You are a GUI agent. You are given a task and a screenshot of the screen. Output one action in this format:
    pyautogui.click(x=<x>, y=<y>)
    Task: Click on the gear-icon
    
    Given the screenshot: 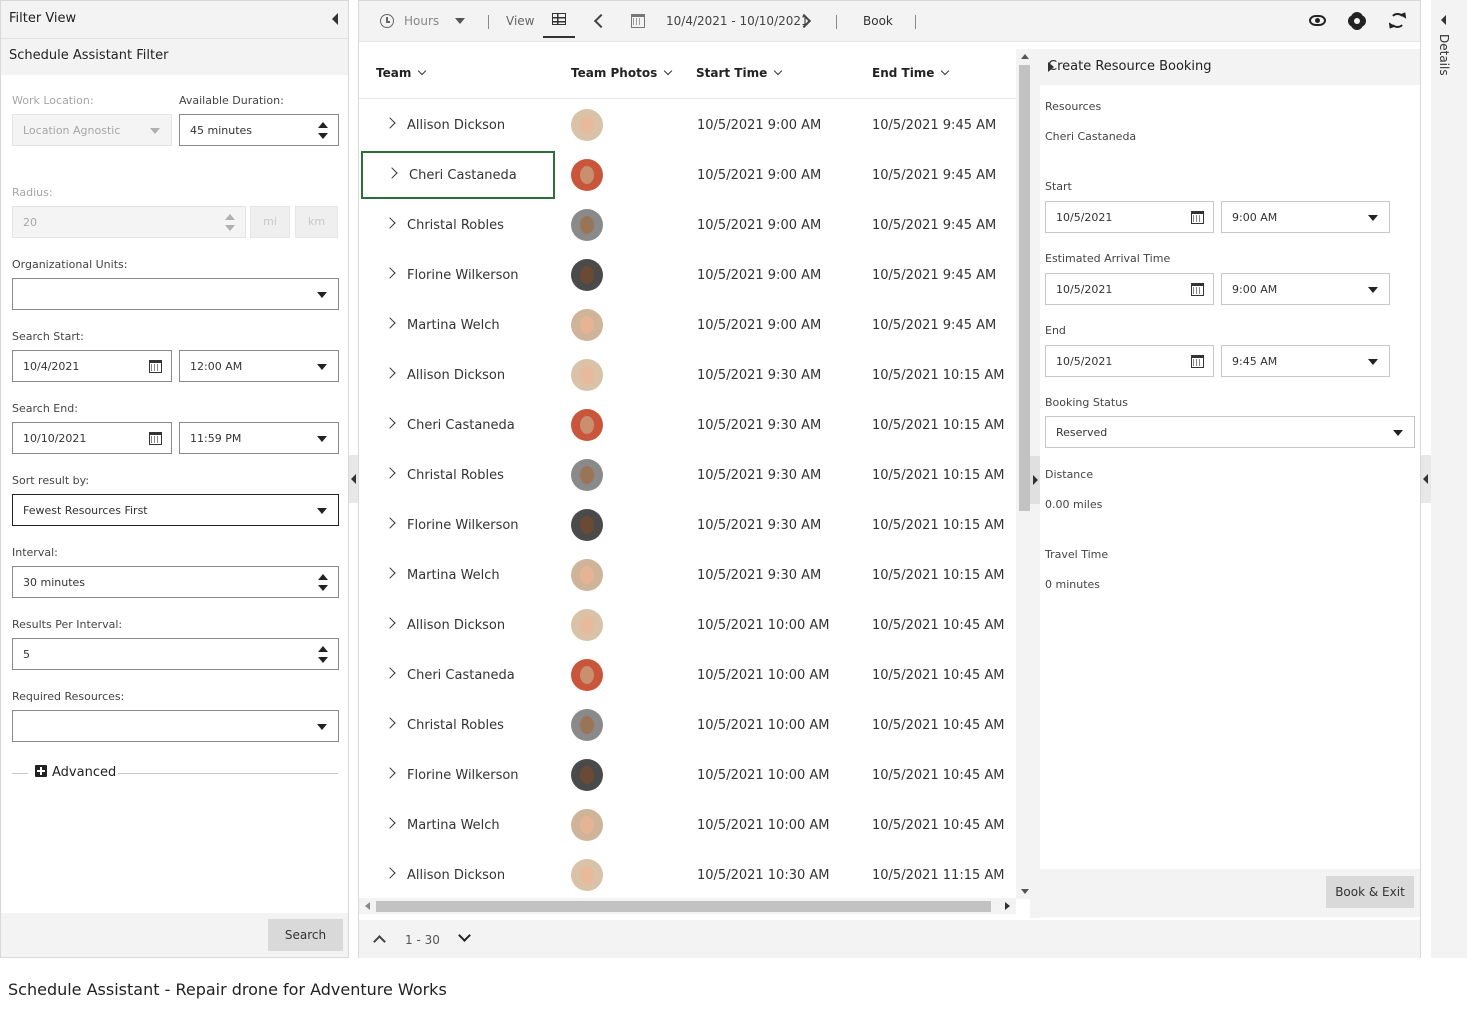 What is the action you would take?
    pyautogui.click(x=1357, y=21)
    